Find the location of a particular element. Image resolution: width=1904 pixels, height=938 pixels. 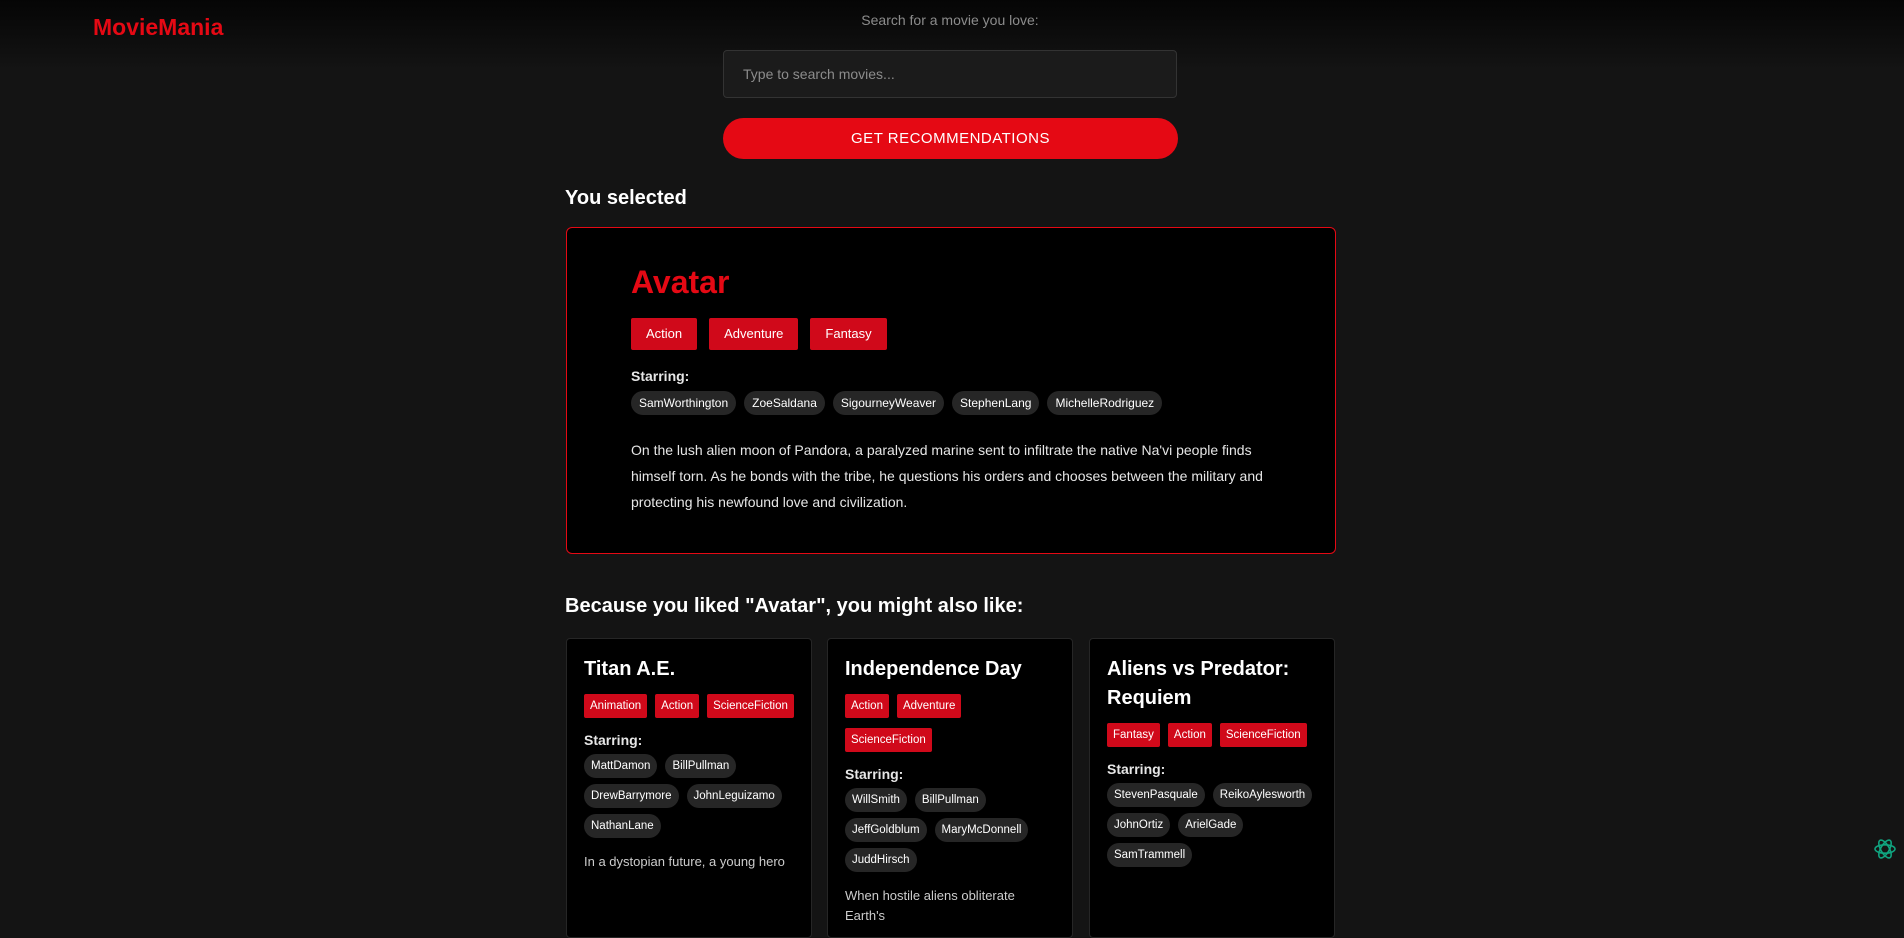

recommendation-genres: Fantasy Action ScienceFiction is located at coordinates (1212, 735).